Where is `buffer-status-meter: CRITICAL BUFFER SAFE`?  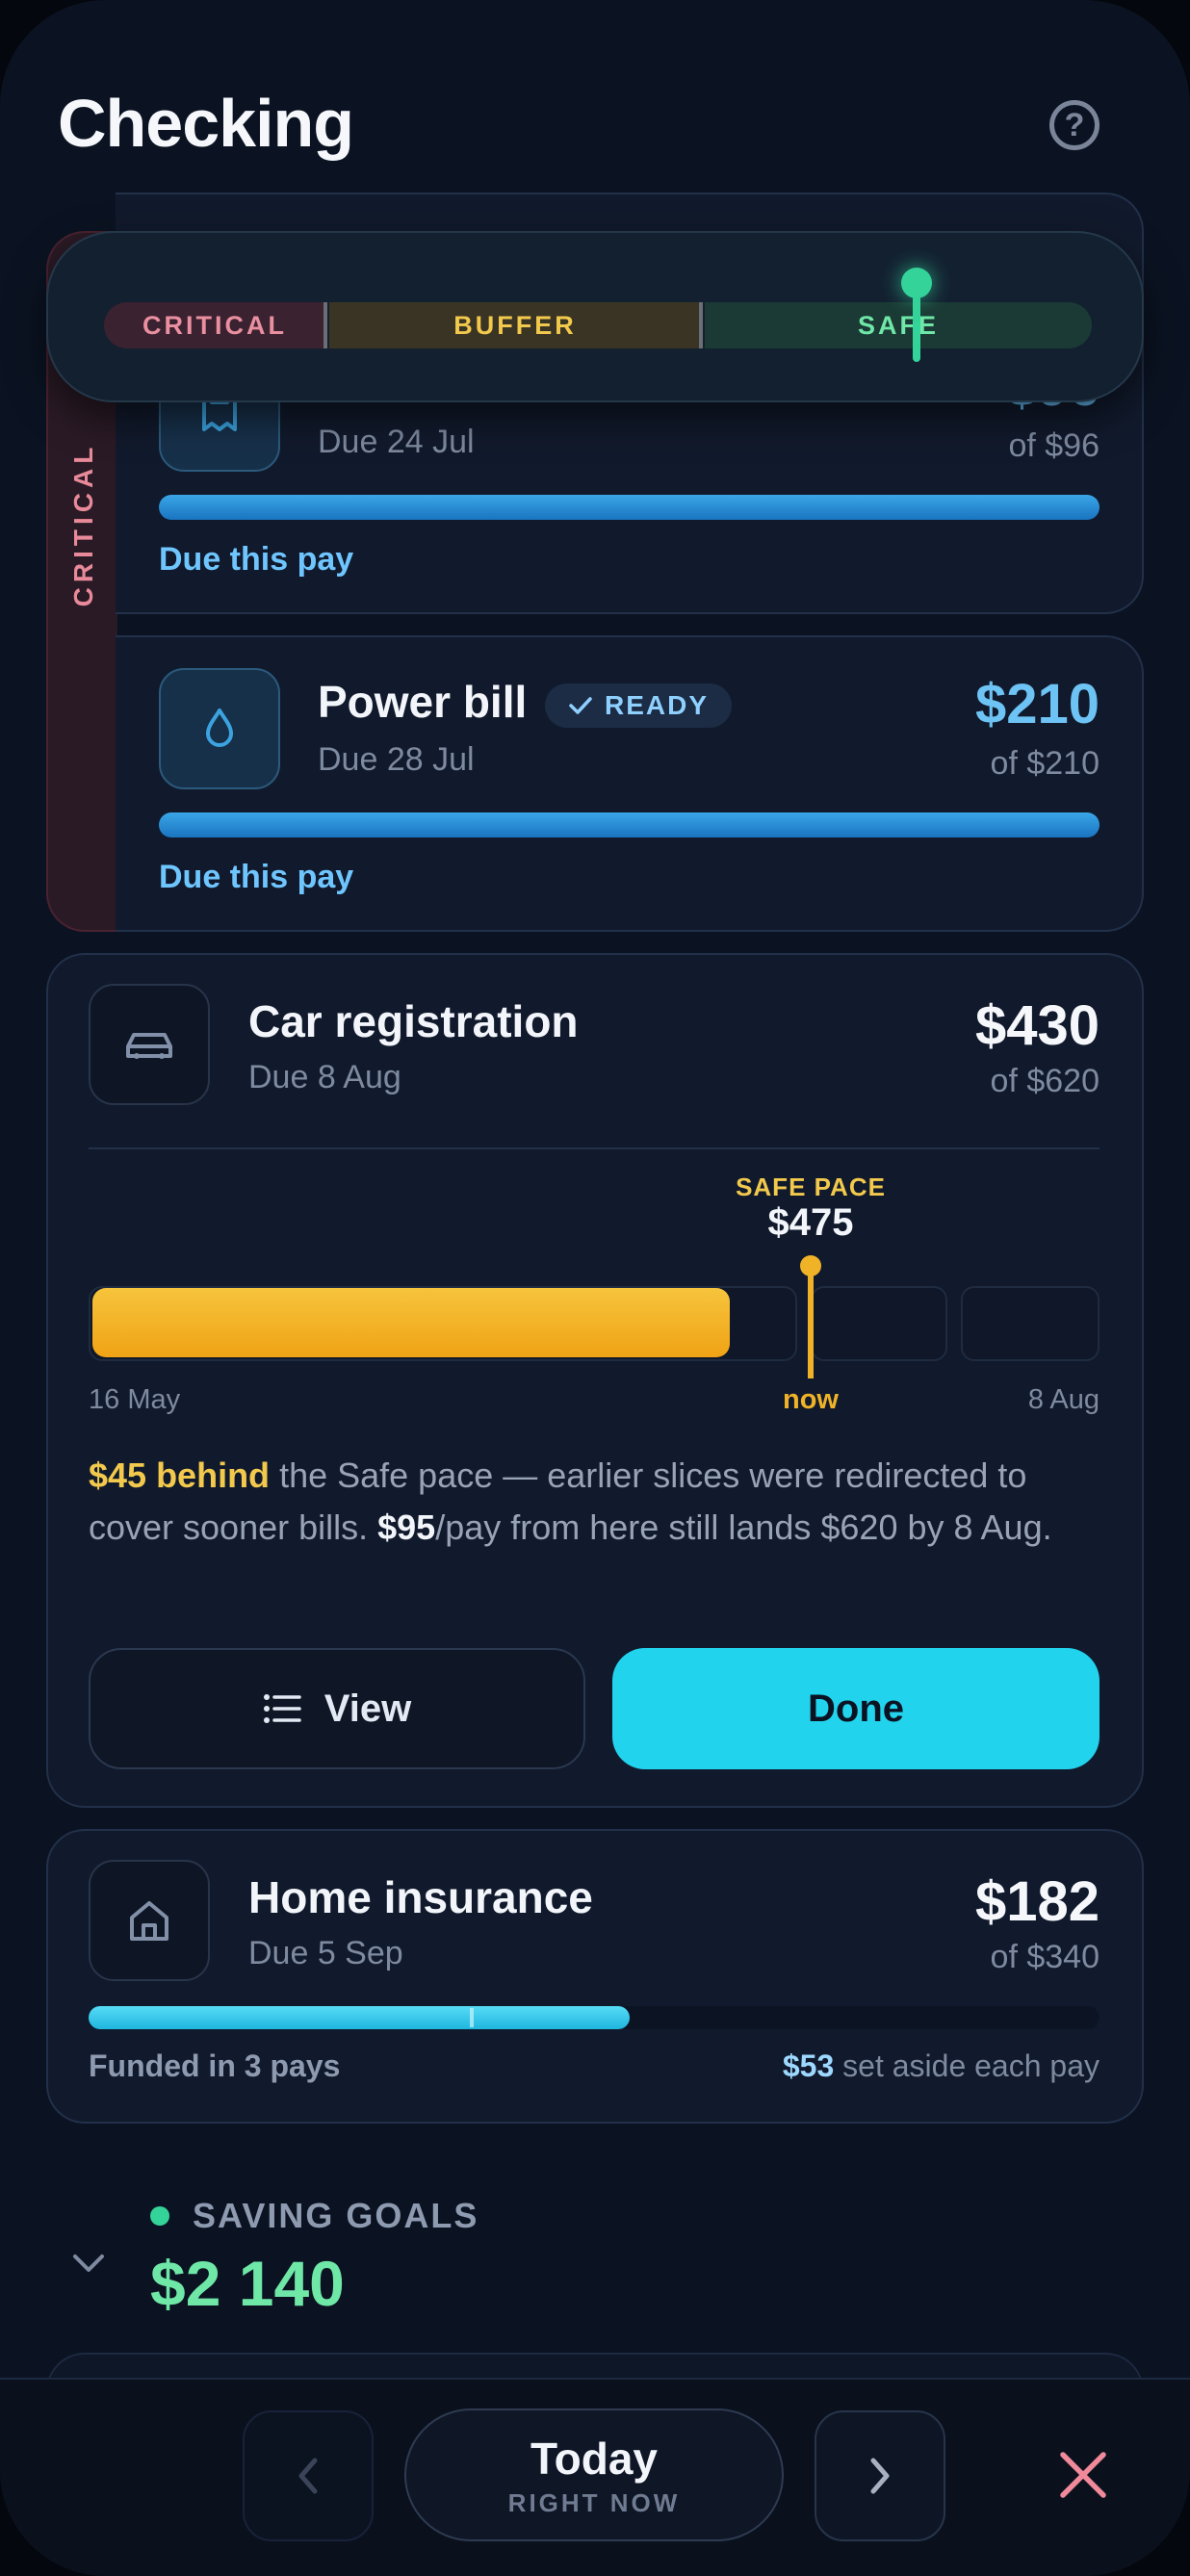 buffer-status-meter: CRITICAL BUFFER SAFE is located at coordinates (595, 316).